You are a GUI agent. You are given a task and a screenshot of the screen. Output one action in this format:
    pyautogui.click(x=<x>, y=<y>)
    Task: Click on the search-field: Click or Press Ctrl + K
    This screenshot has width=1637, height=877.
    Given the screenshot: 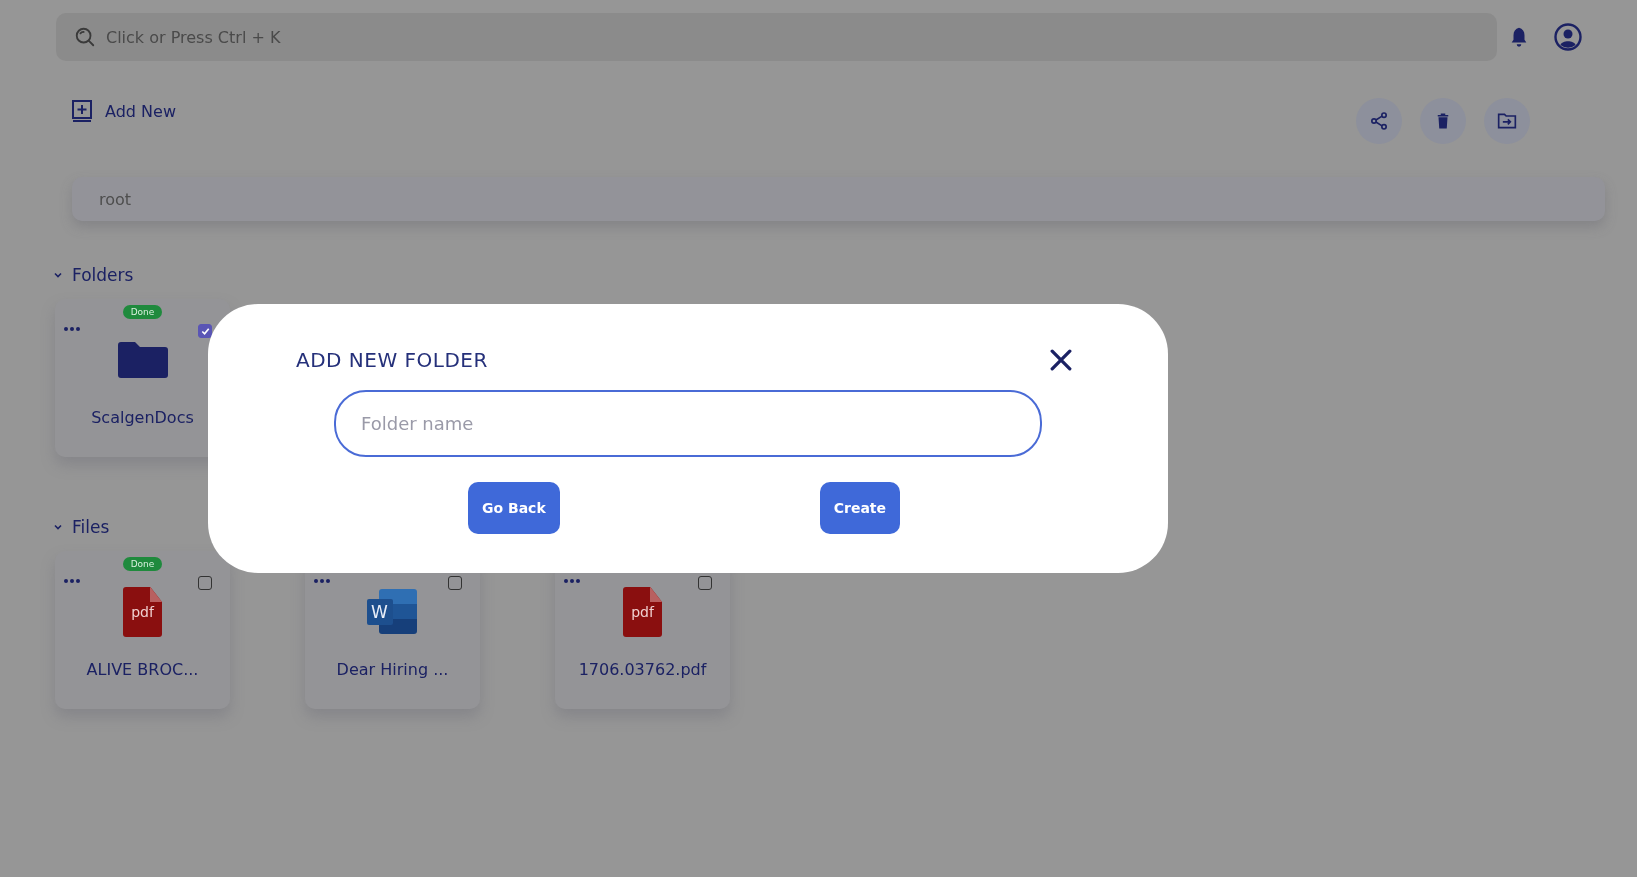 What is the action you would take?
    pyautogui.click(x=776, y=37)
    